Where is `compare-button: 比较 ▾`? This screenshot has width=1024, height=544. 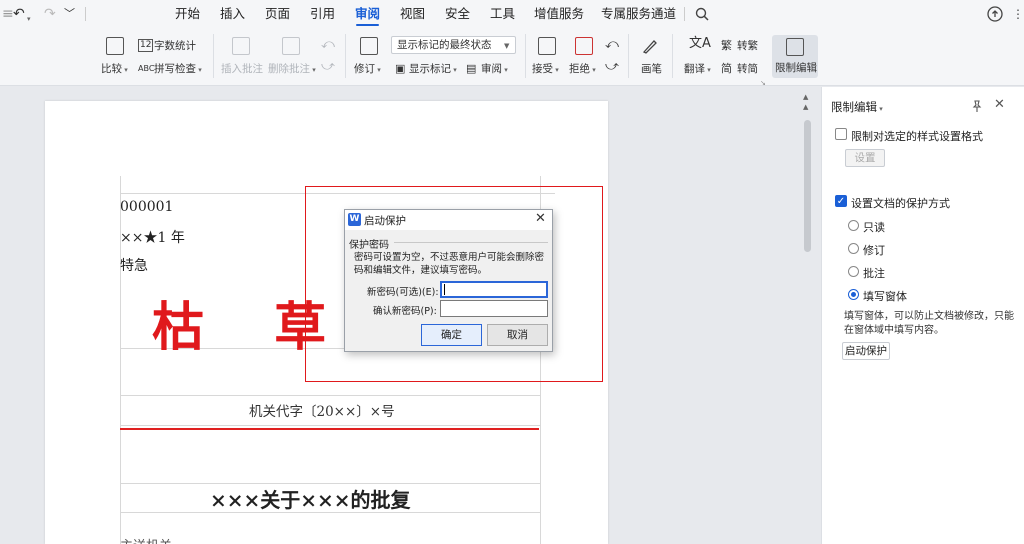
compare-button: 比较 ▾ is located at coordinates (114, 69).